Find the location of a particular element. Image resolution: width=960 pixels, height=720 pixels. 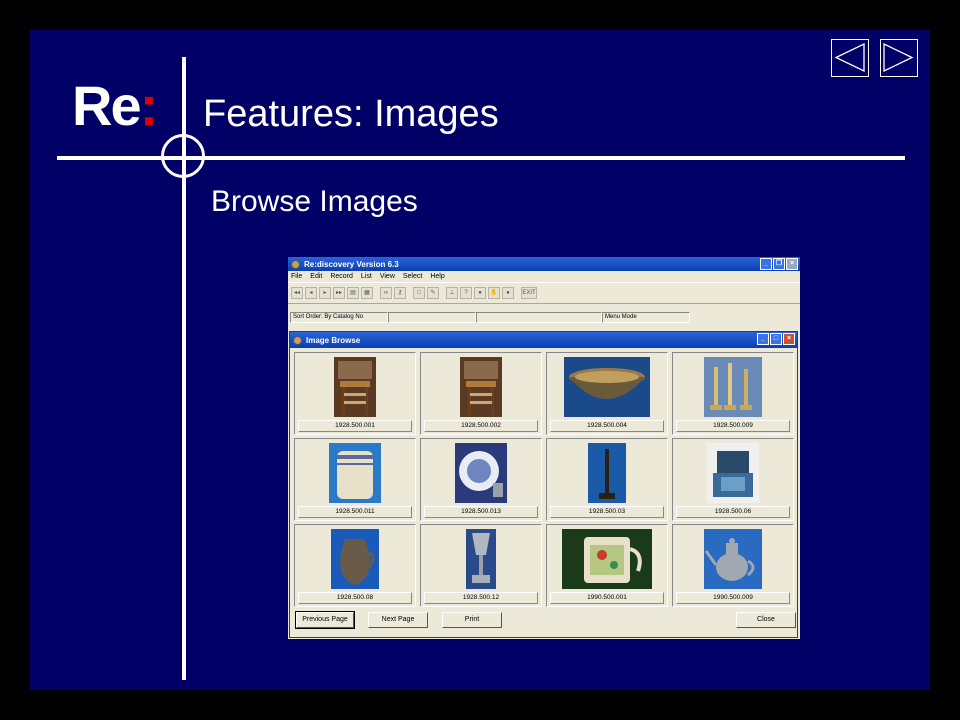

triangle-right-icon is located at coordinates (898, 57).